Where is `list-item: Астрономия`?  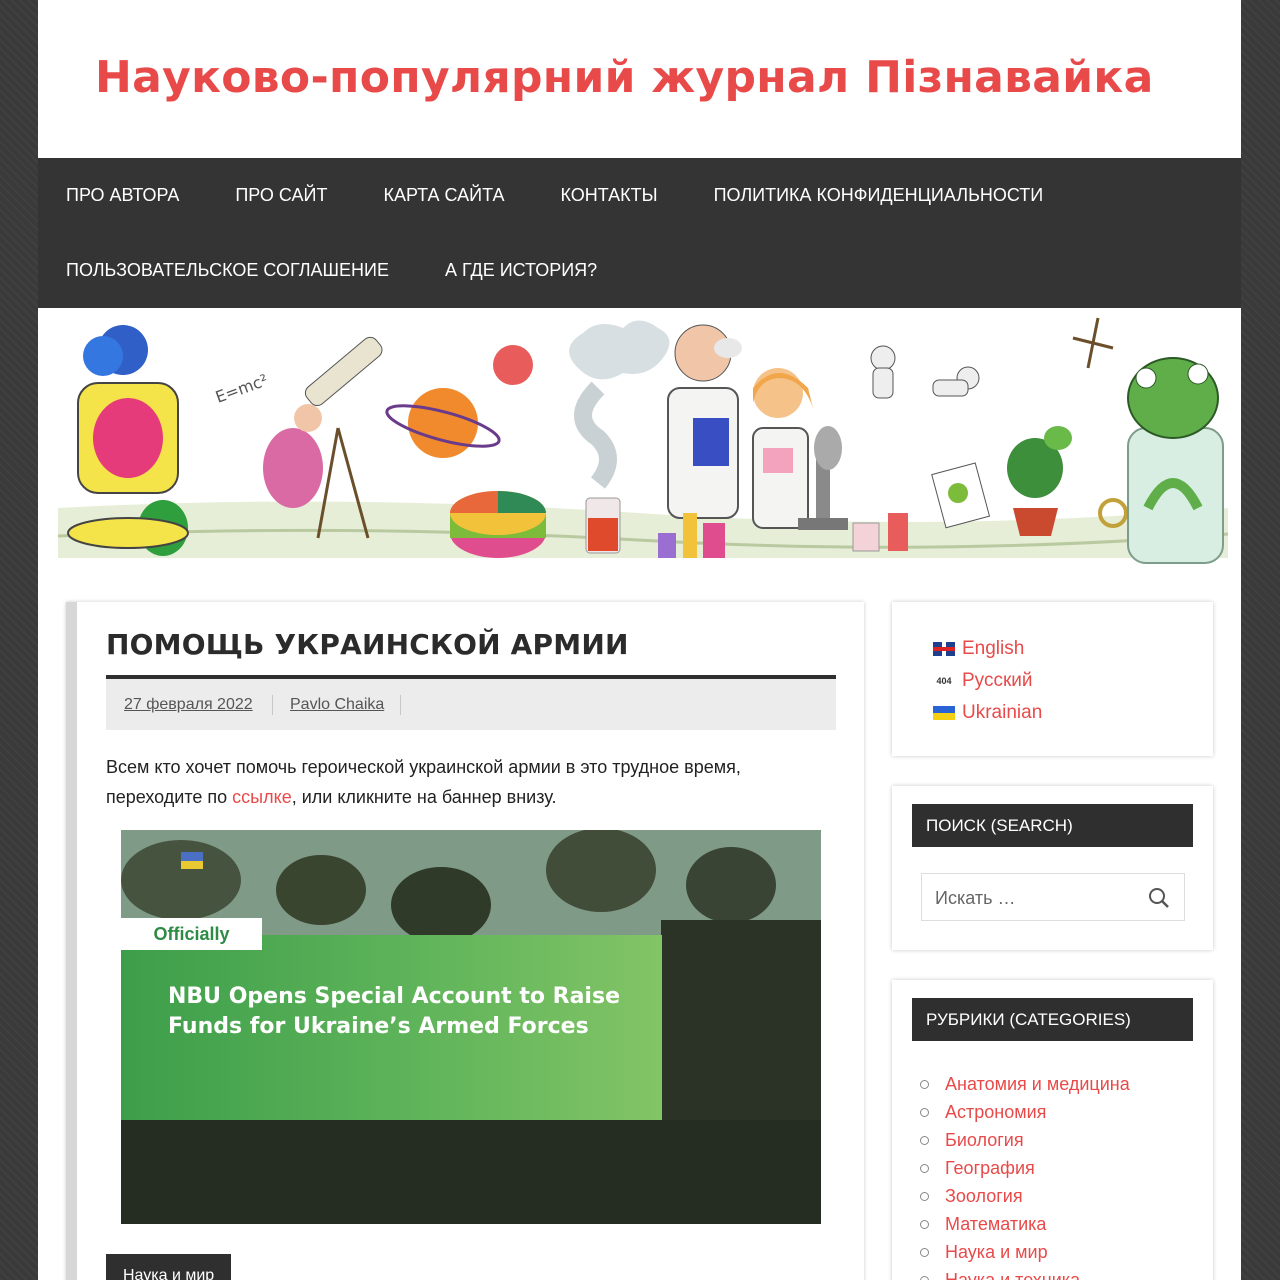 list-item: Астрономия is located at coordinates (1025, 1112).